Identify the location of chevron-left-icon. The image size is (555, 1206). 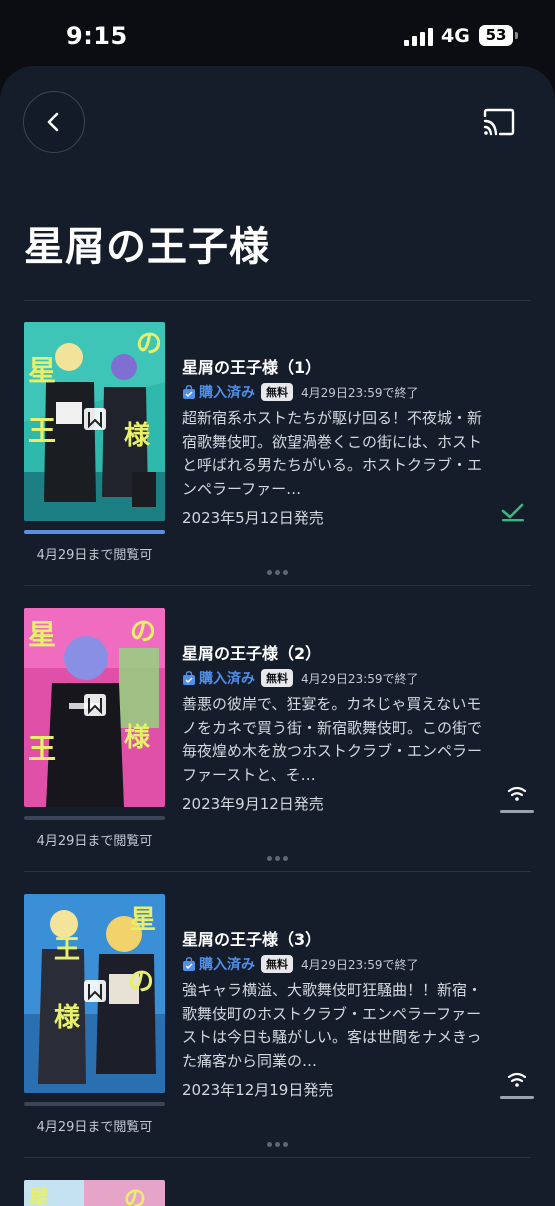
(53, 122).